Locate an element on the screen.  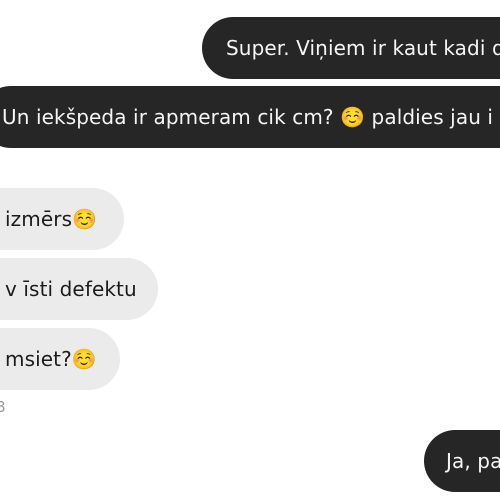
message-timestamp: 8 is located at coordinates (3, 407).